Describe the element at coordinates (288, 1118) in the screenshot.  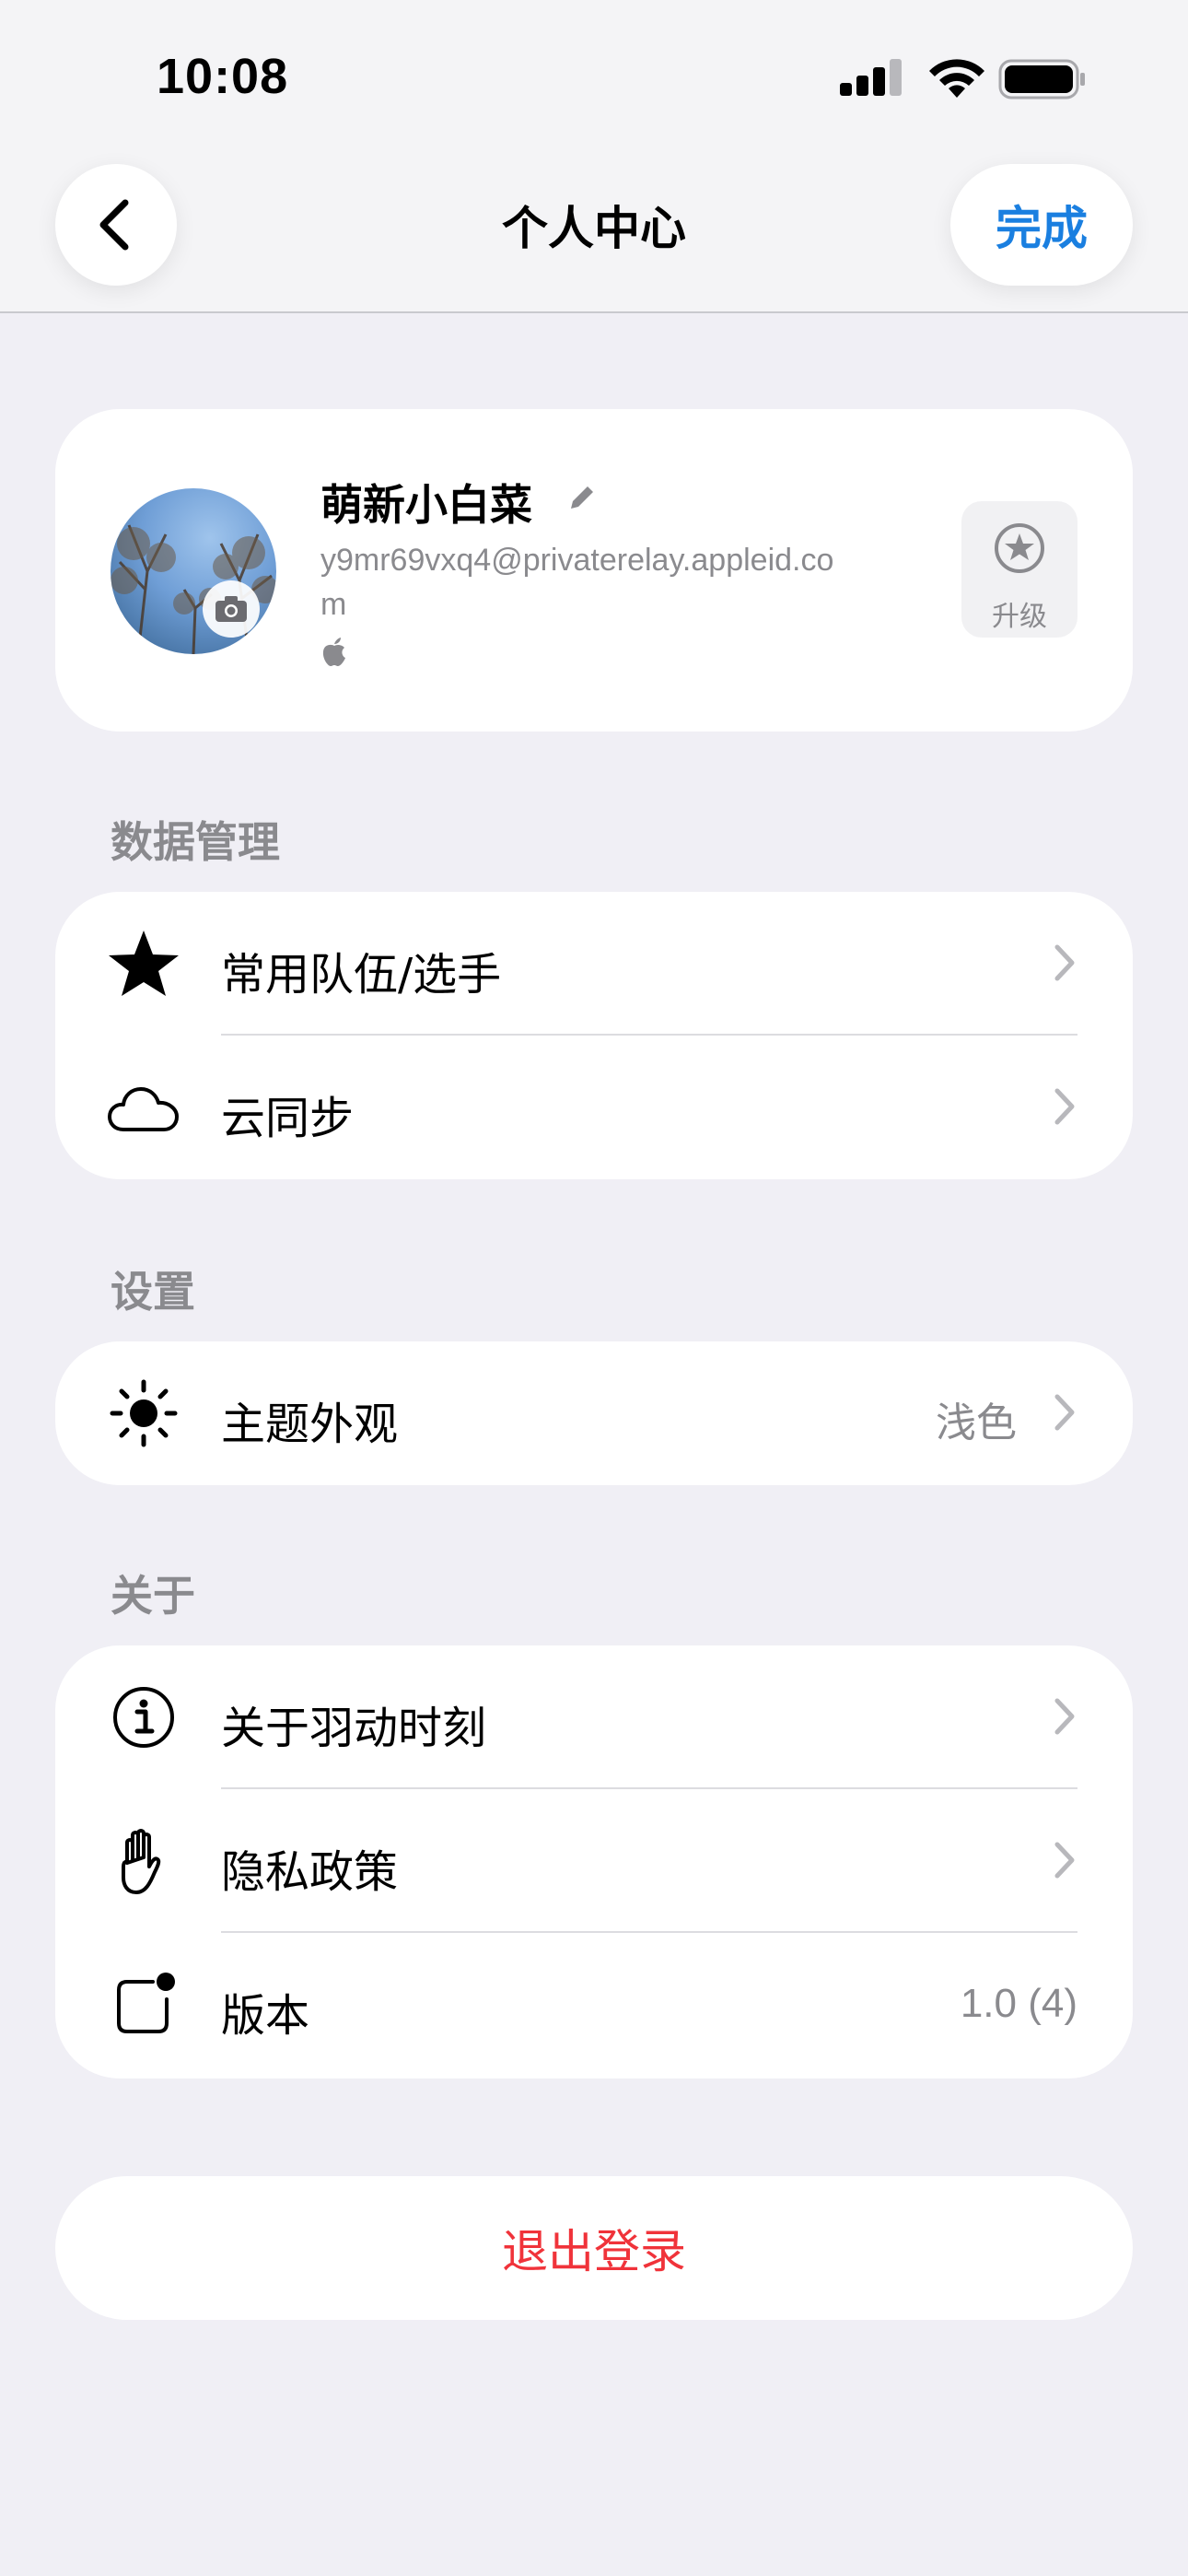
I see `row-label: 云同步` at that location.